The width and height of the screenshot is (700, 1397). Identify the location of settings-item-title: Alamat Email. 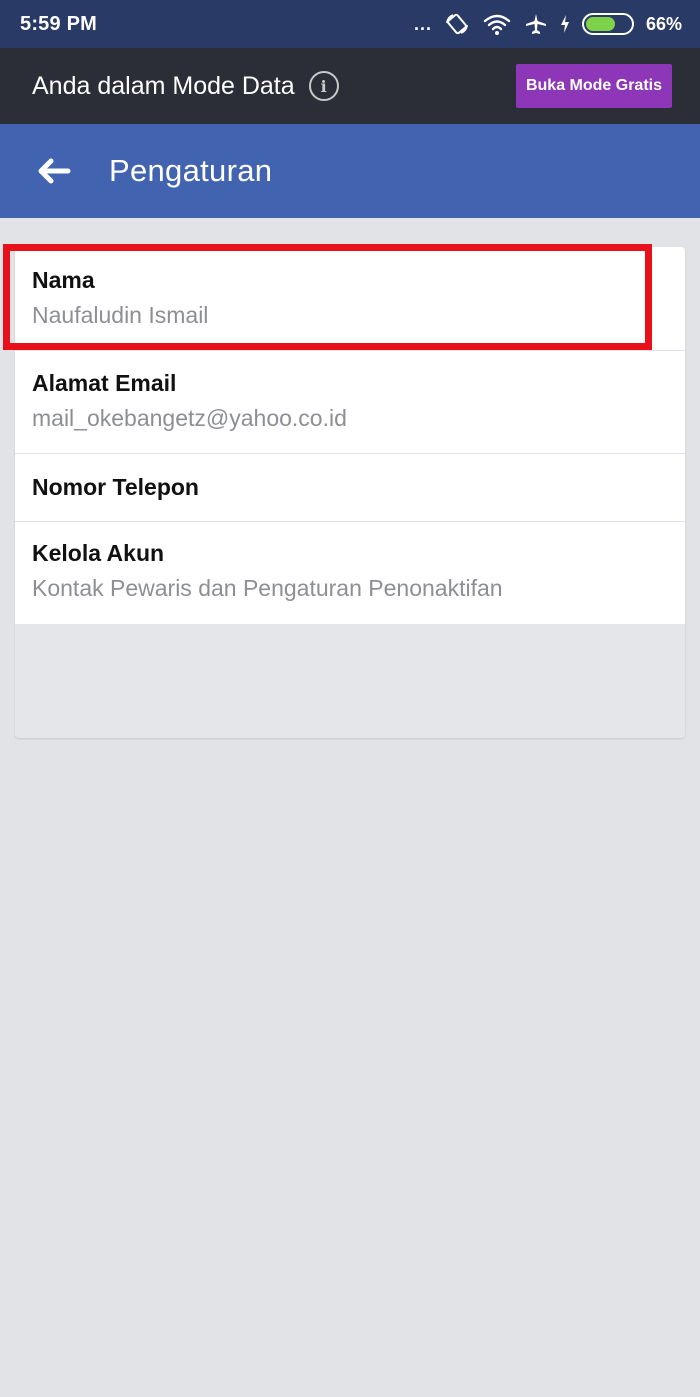
(104, 383).